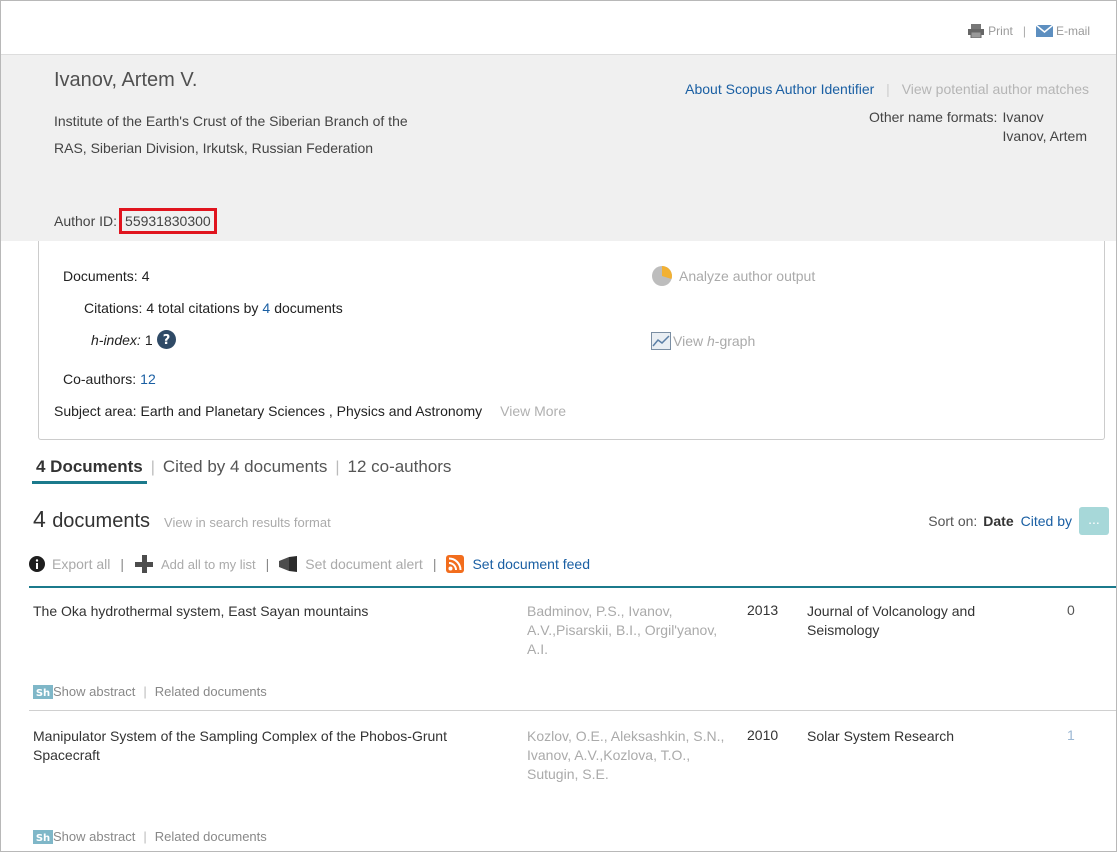  I want to click on author-id-label: Author ID:, so click(86, 221).